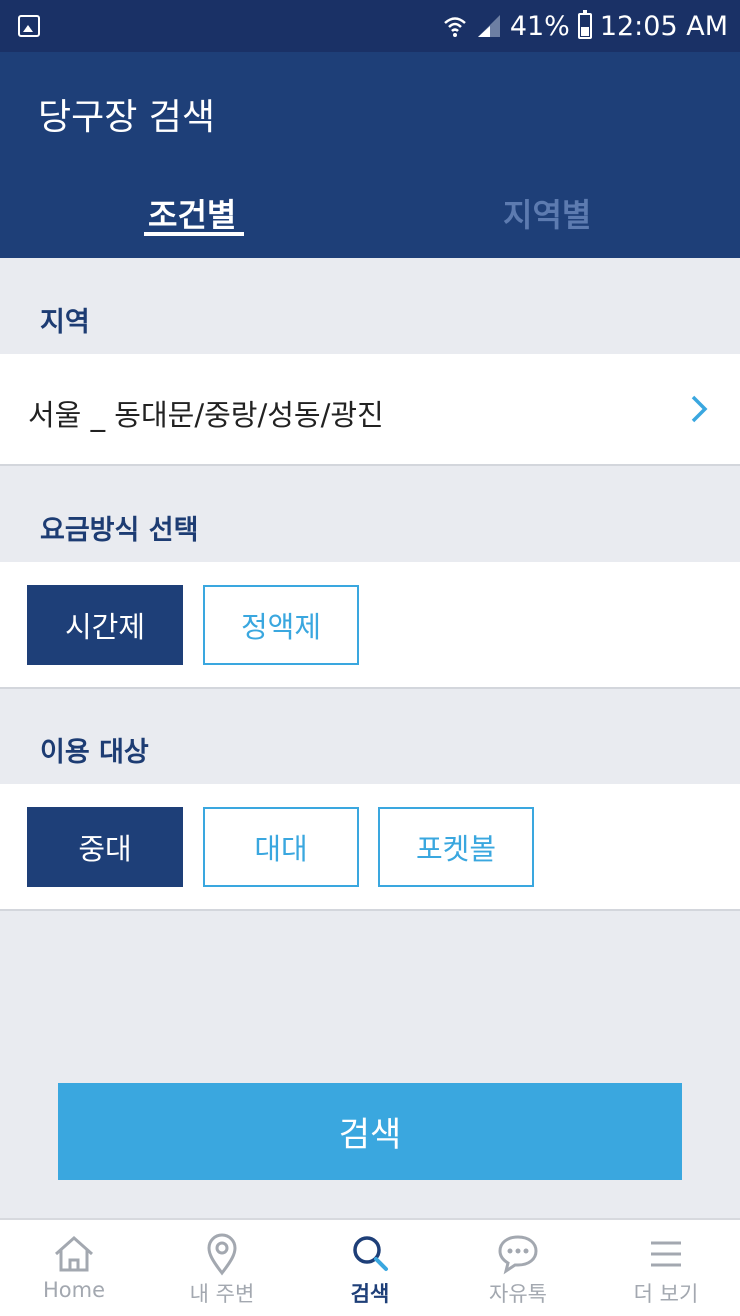  What do you see at coordinates (666, 1294) in the screenshot?
I see `nav-label-more: 더 보기` at bounding box center [666, 1294].